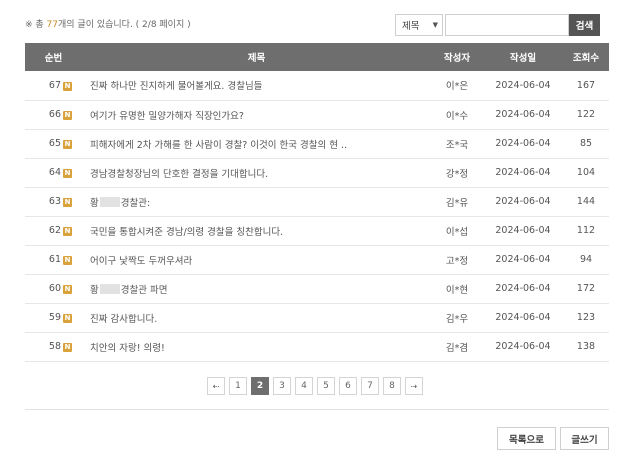 Image resolution: width=640 pixels, height=463 pixels. I want to click on row-number-cell: 58 N, so click(53, 347).